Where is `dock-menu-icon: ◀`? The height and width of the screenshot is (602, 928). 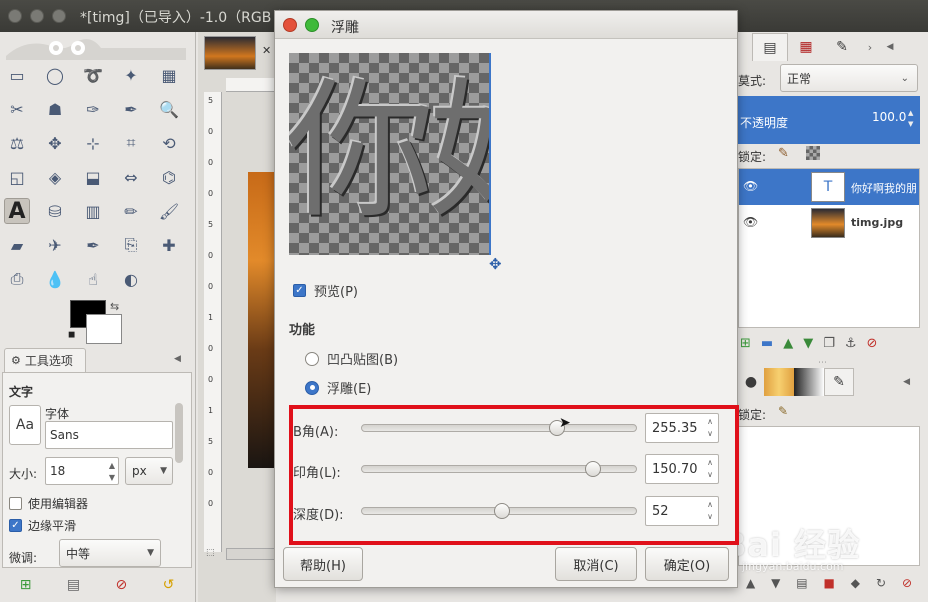
dock-menu-icon: ◀ is located at coordinates (890, 47).